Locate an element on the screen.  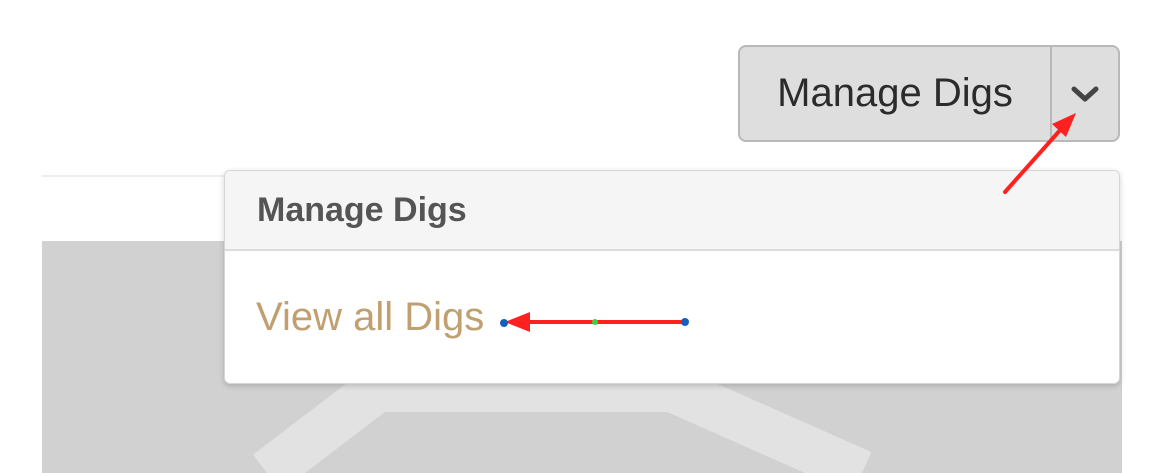
chevron-down-icon is located at coordinates (1085, 93).